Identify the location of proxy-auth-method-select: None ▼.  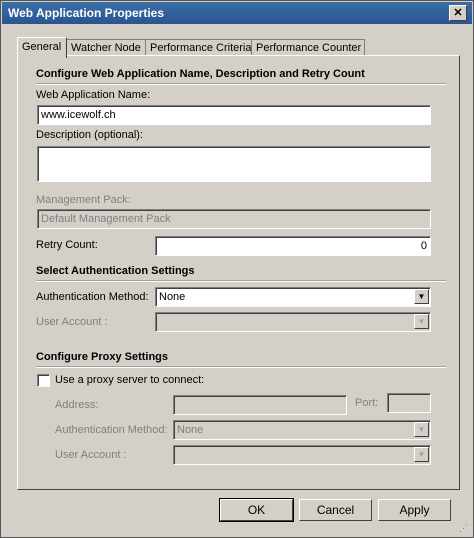
(302, 430).